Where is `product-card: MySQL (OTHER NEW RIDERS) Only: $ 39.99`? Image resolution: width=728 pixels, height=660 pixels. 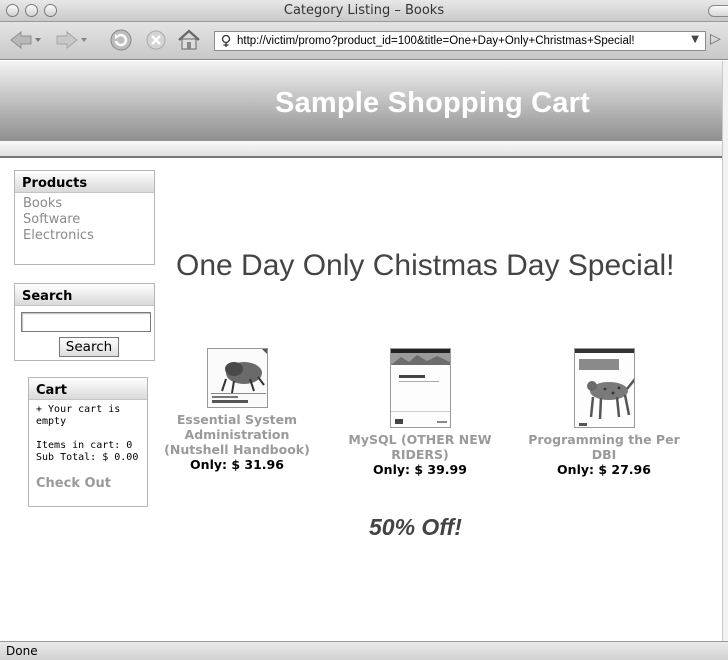 product-card: MySQL (OTHER NEW RIDERS) Only: $ 39.99 is located at coordinates (420, 412).